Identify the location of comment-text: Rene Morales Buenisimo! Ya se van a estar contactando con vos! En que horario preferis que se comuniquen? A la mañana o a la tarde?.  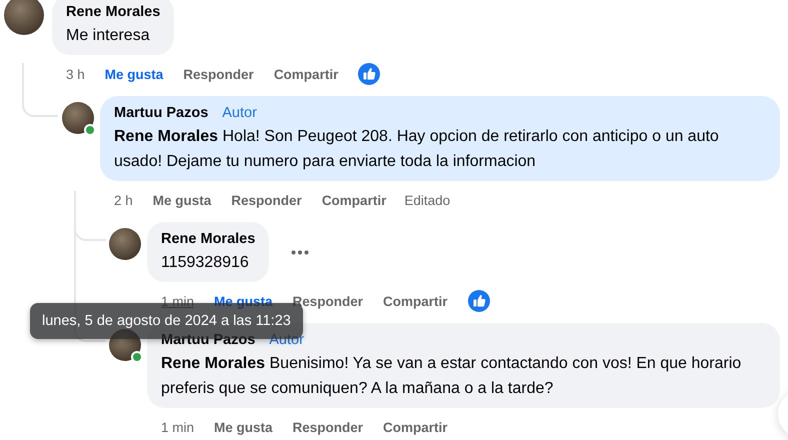
(451, 376).